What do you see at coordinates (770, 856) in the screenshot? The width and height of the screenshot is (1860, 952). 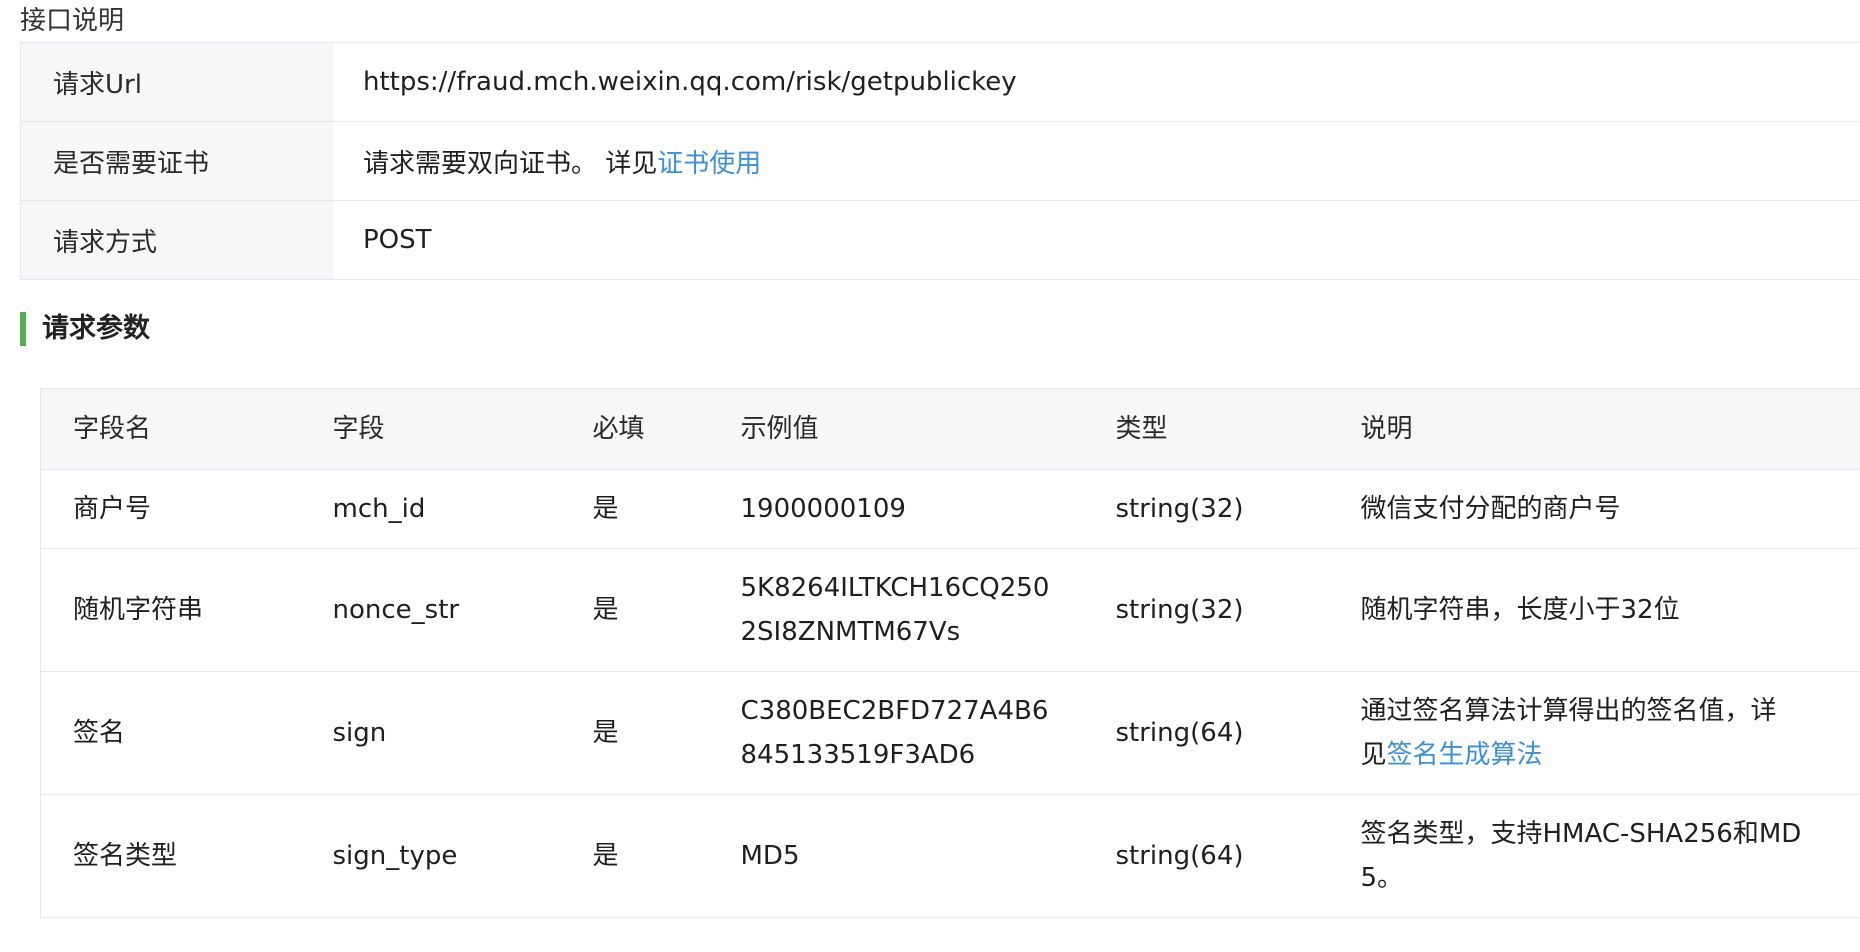 I see `cell-example-line: MD5` at bounding box center [770, 856].